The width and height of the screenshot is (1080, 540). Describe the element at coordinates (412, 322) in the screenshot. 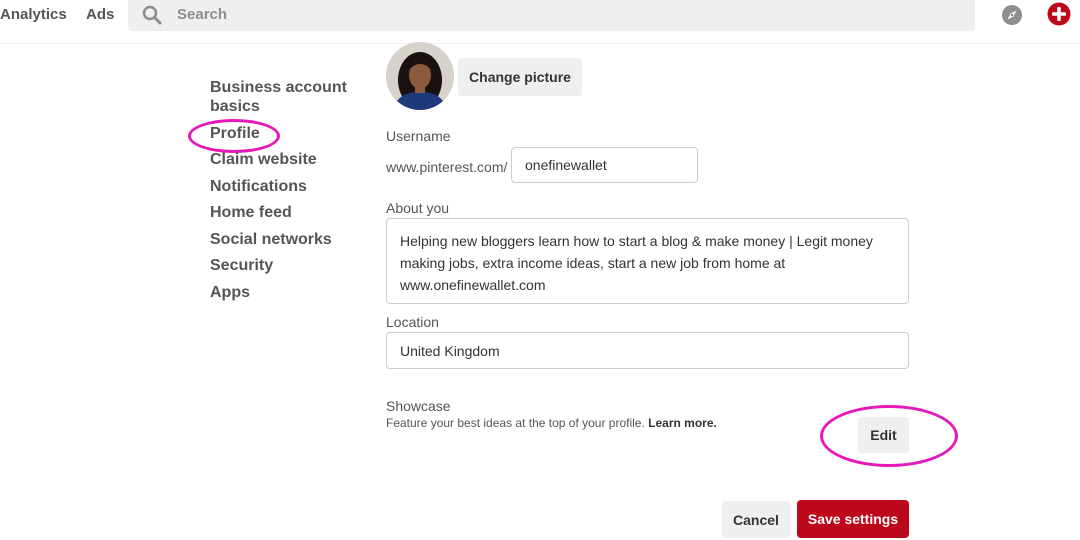

I see `location-label: Location` at that location.